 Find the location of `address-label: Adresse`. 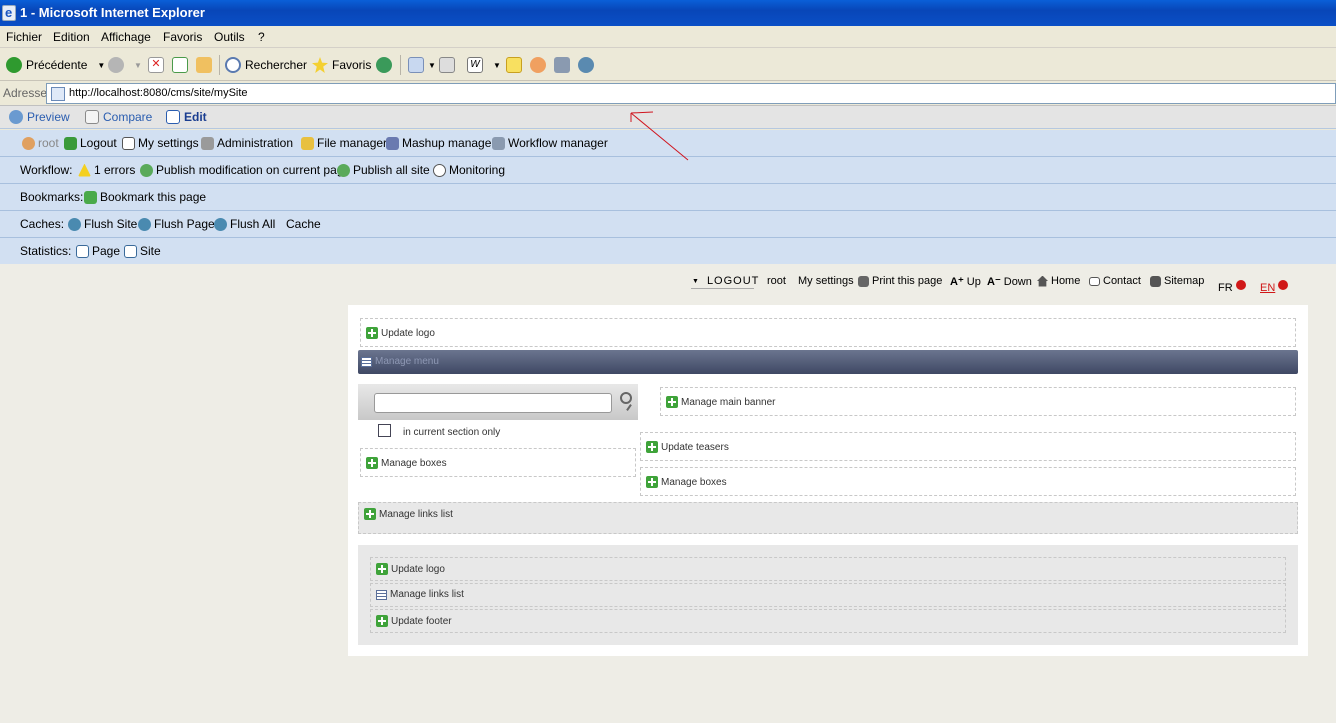

address-label: Adresse is located at coordinates (25, 93).